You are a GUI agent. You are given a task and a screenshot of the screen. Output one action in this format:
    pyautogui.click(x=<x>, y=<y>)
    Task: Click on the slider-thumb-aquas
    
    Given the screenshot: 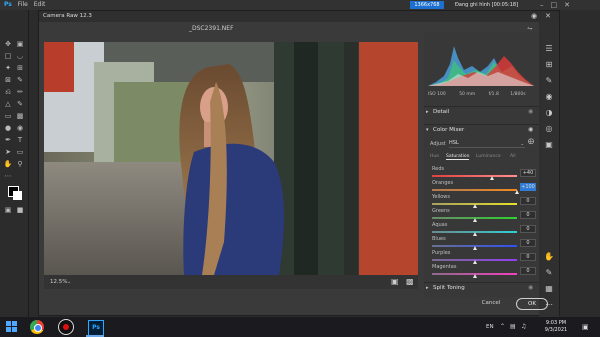 What is the action you would take?
    pyautogui.click(x=474, y=234)
    